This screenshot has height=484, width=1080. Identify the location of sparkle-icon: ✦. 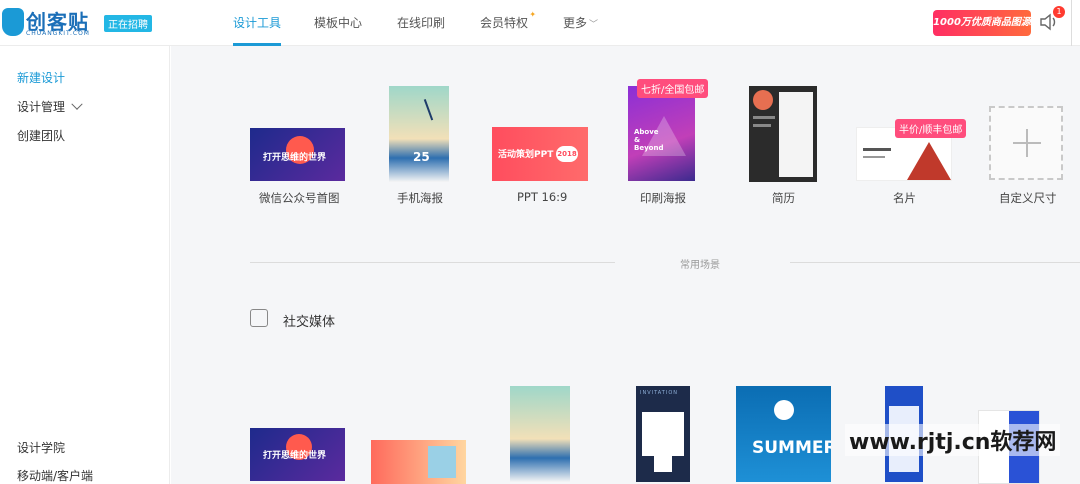
(533, 14).